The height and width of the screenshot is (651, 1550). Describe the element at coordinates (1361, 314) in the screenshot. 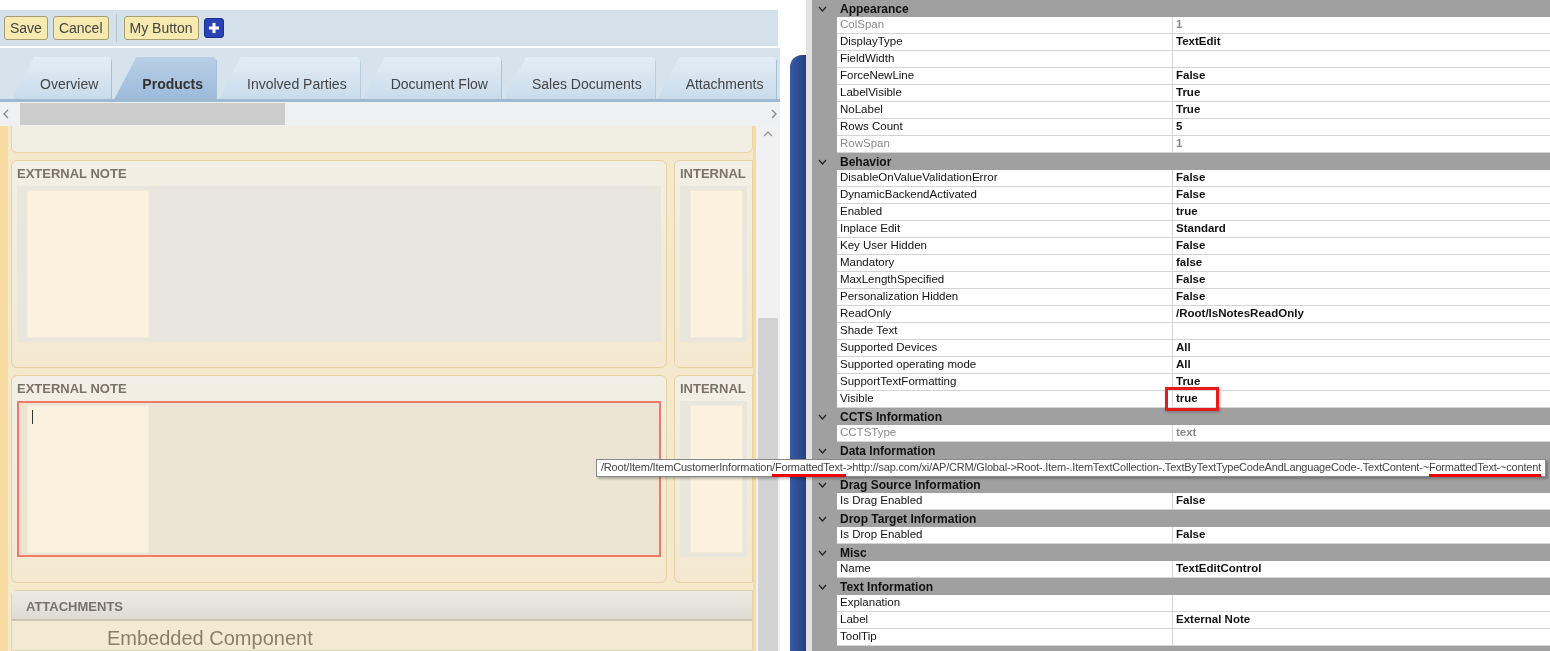

I see `property-value-cell: /Root/IsNotesReadOnly` at that location.